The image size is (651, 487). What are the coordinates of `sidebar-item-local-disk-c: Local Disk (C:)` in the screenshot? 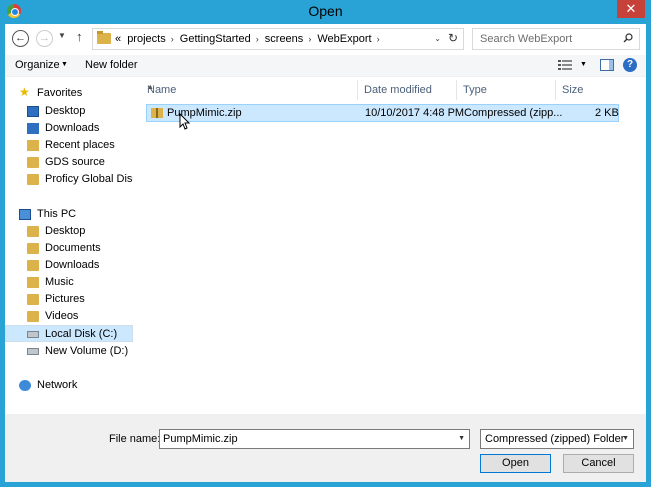 It's located at (69, 333).